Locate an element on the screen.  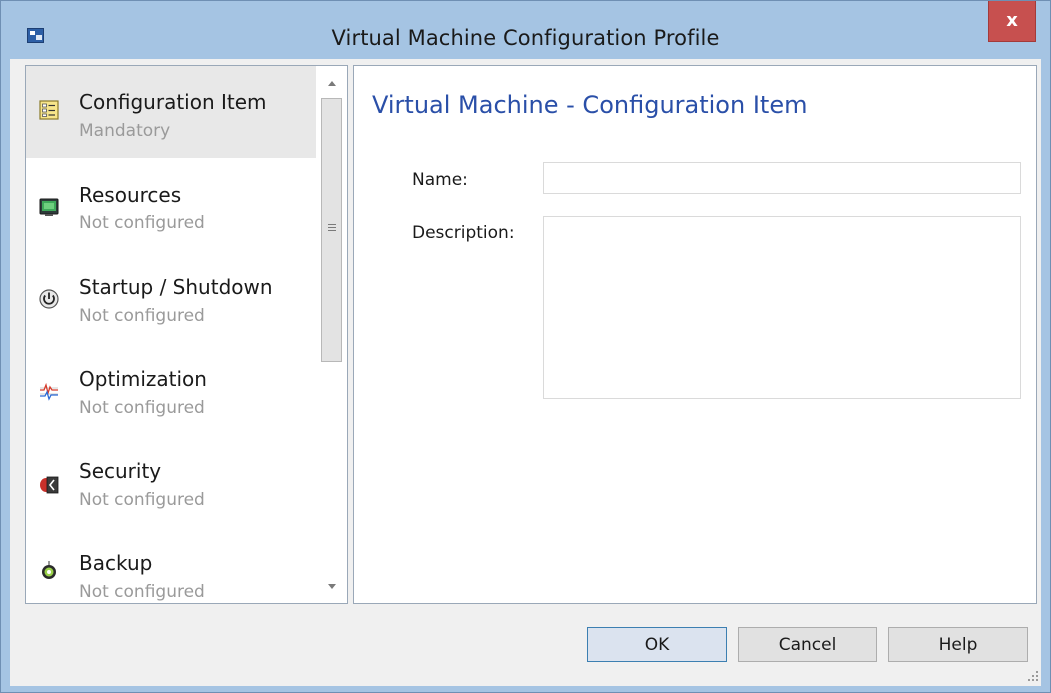
nav-item-title: Resources is located at coordinates (130, 195).